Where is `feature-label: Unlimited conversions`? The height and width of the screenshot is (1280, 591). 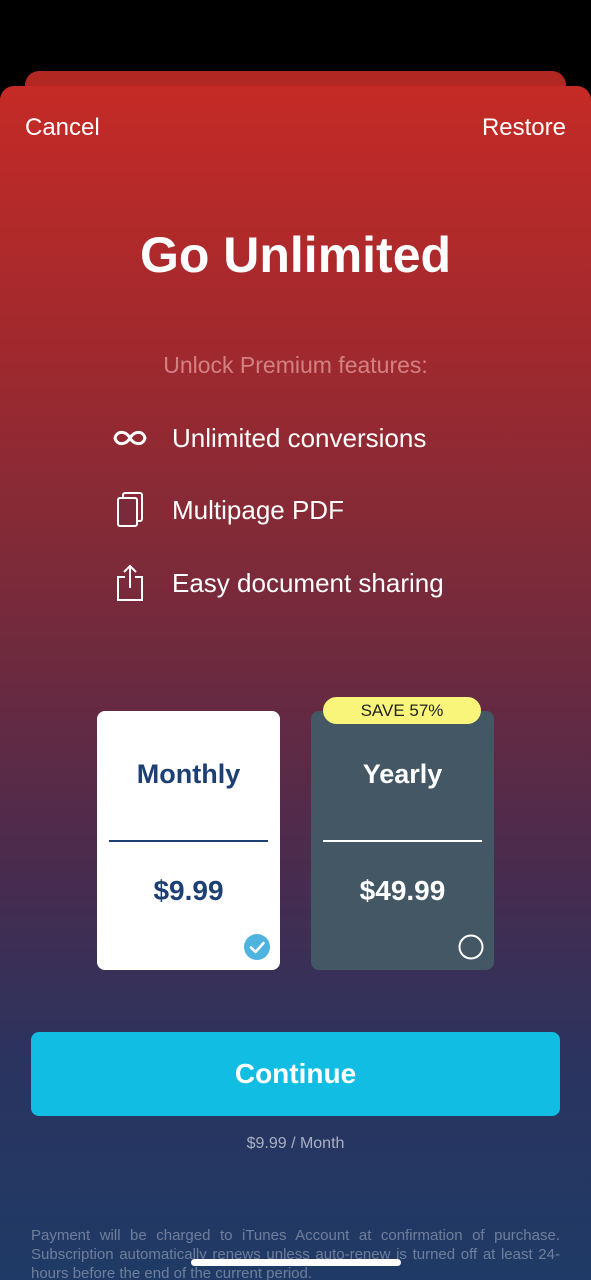
feature-label: Unlimited conversions is located at coordinates (299, 437).